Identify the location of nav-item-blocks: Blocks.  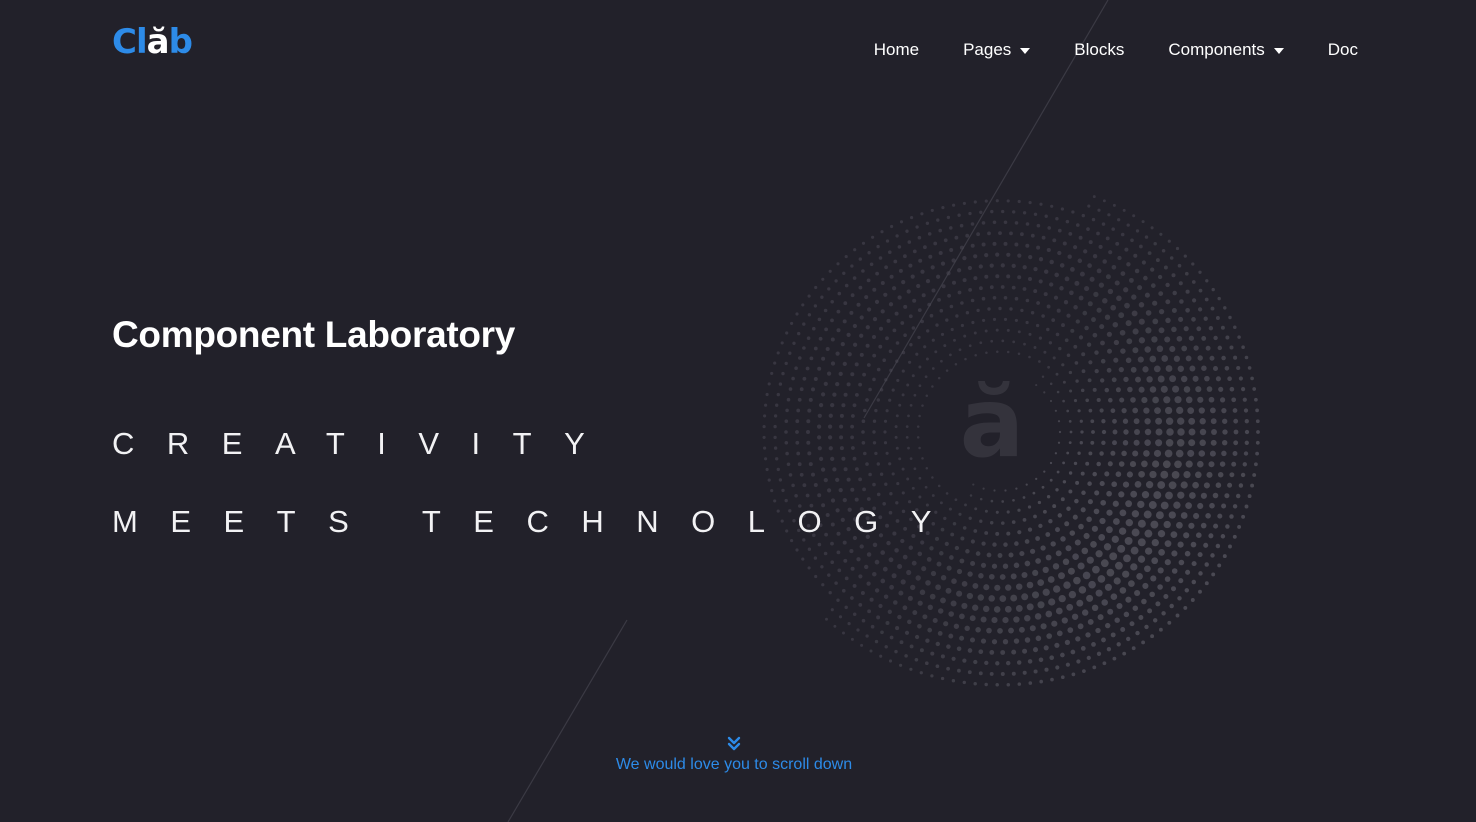
(1099, 50).